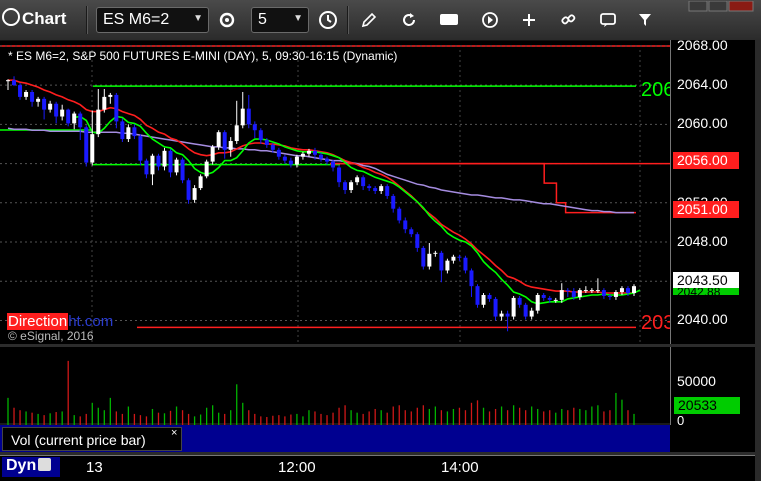  I want to click on get-data-button, so click(449, 20).